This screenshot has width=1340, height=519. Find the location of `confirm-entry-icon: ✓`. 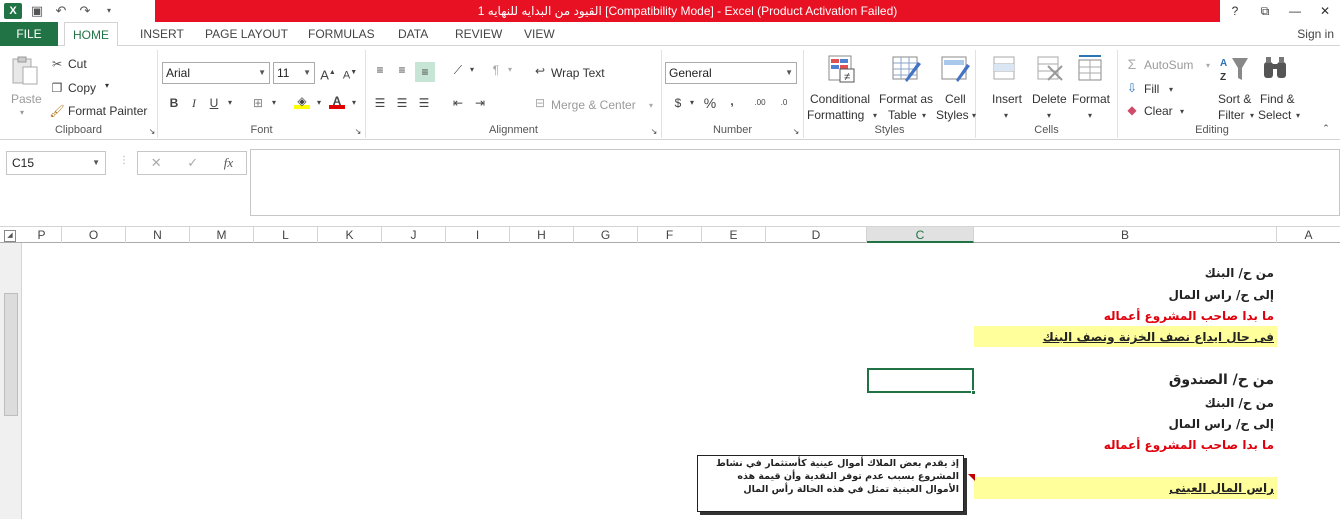

confirm-entry-icon: ✓ is located at coordinates (192, 163).